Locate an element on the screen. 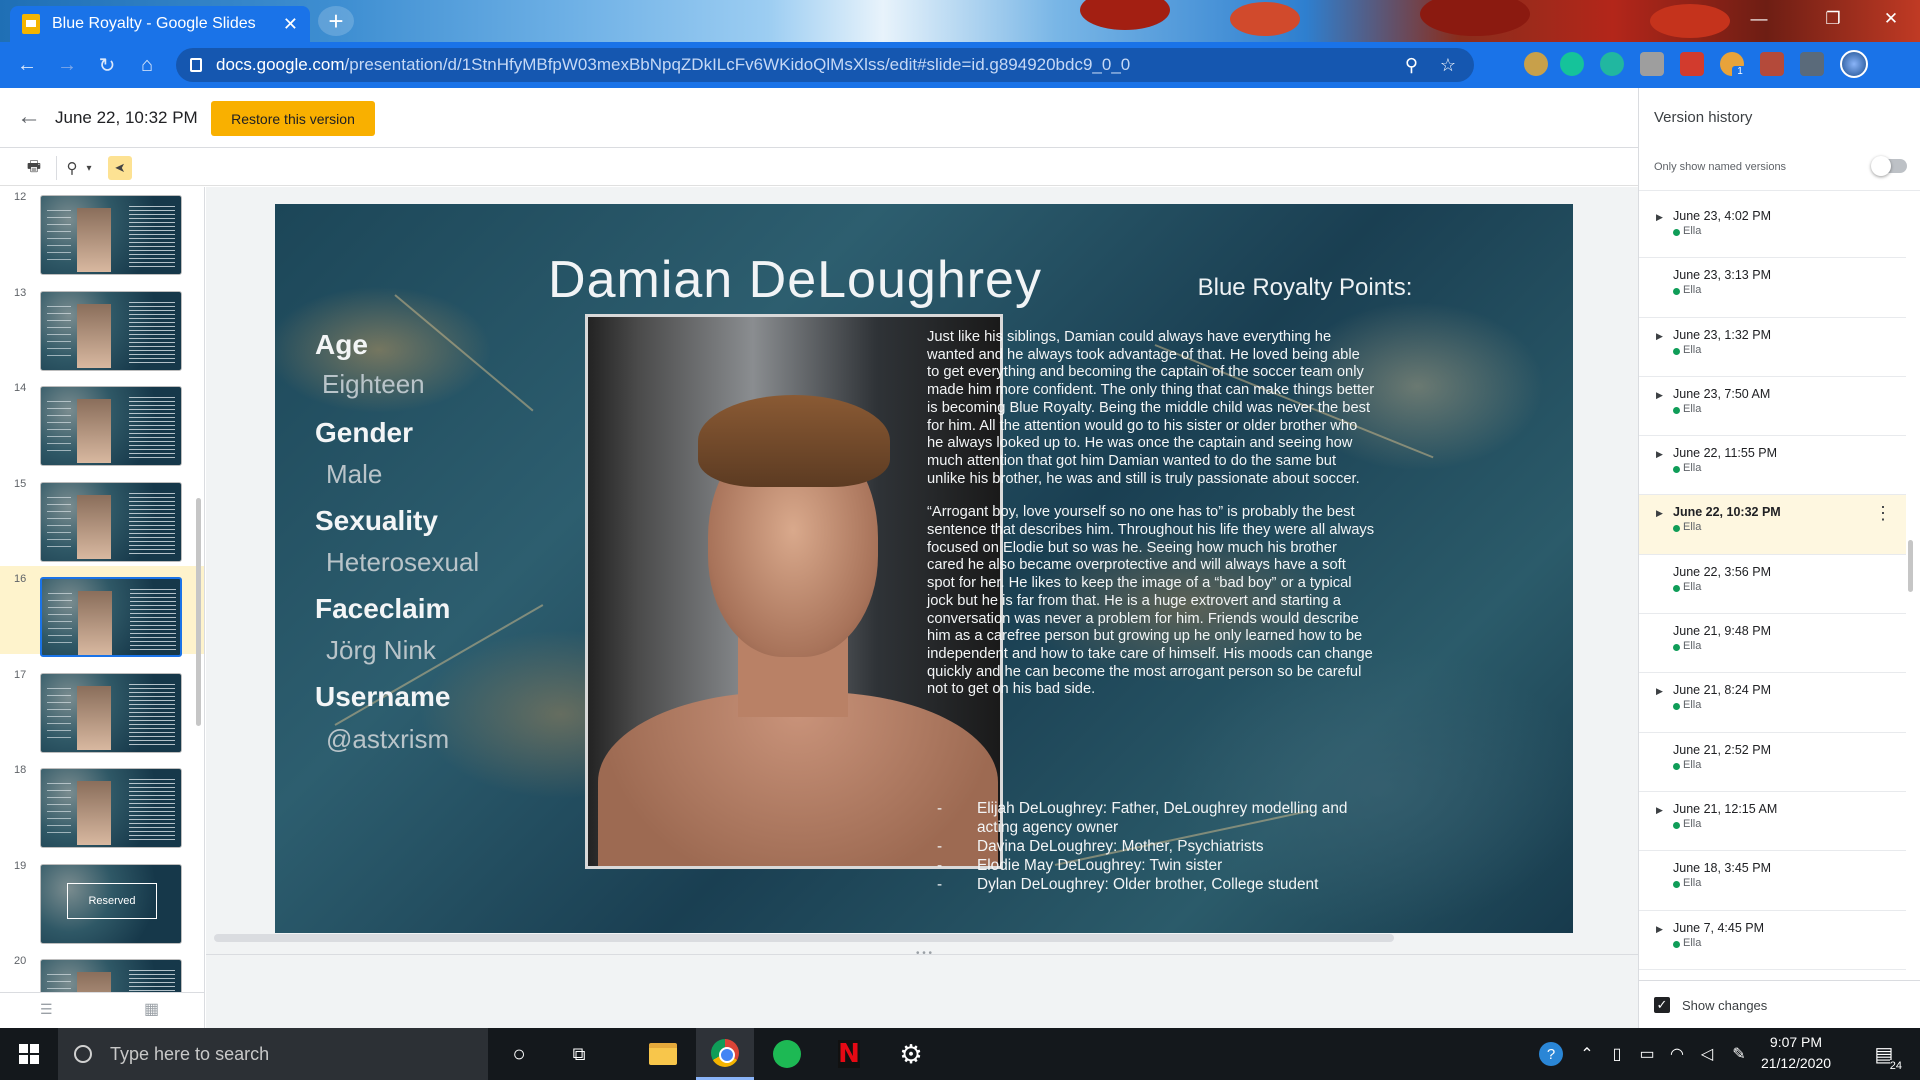 This screenshot has width=1920, height=1080. canvas-horizontal-scrollbar is located at coordinates (804, 938).